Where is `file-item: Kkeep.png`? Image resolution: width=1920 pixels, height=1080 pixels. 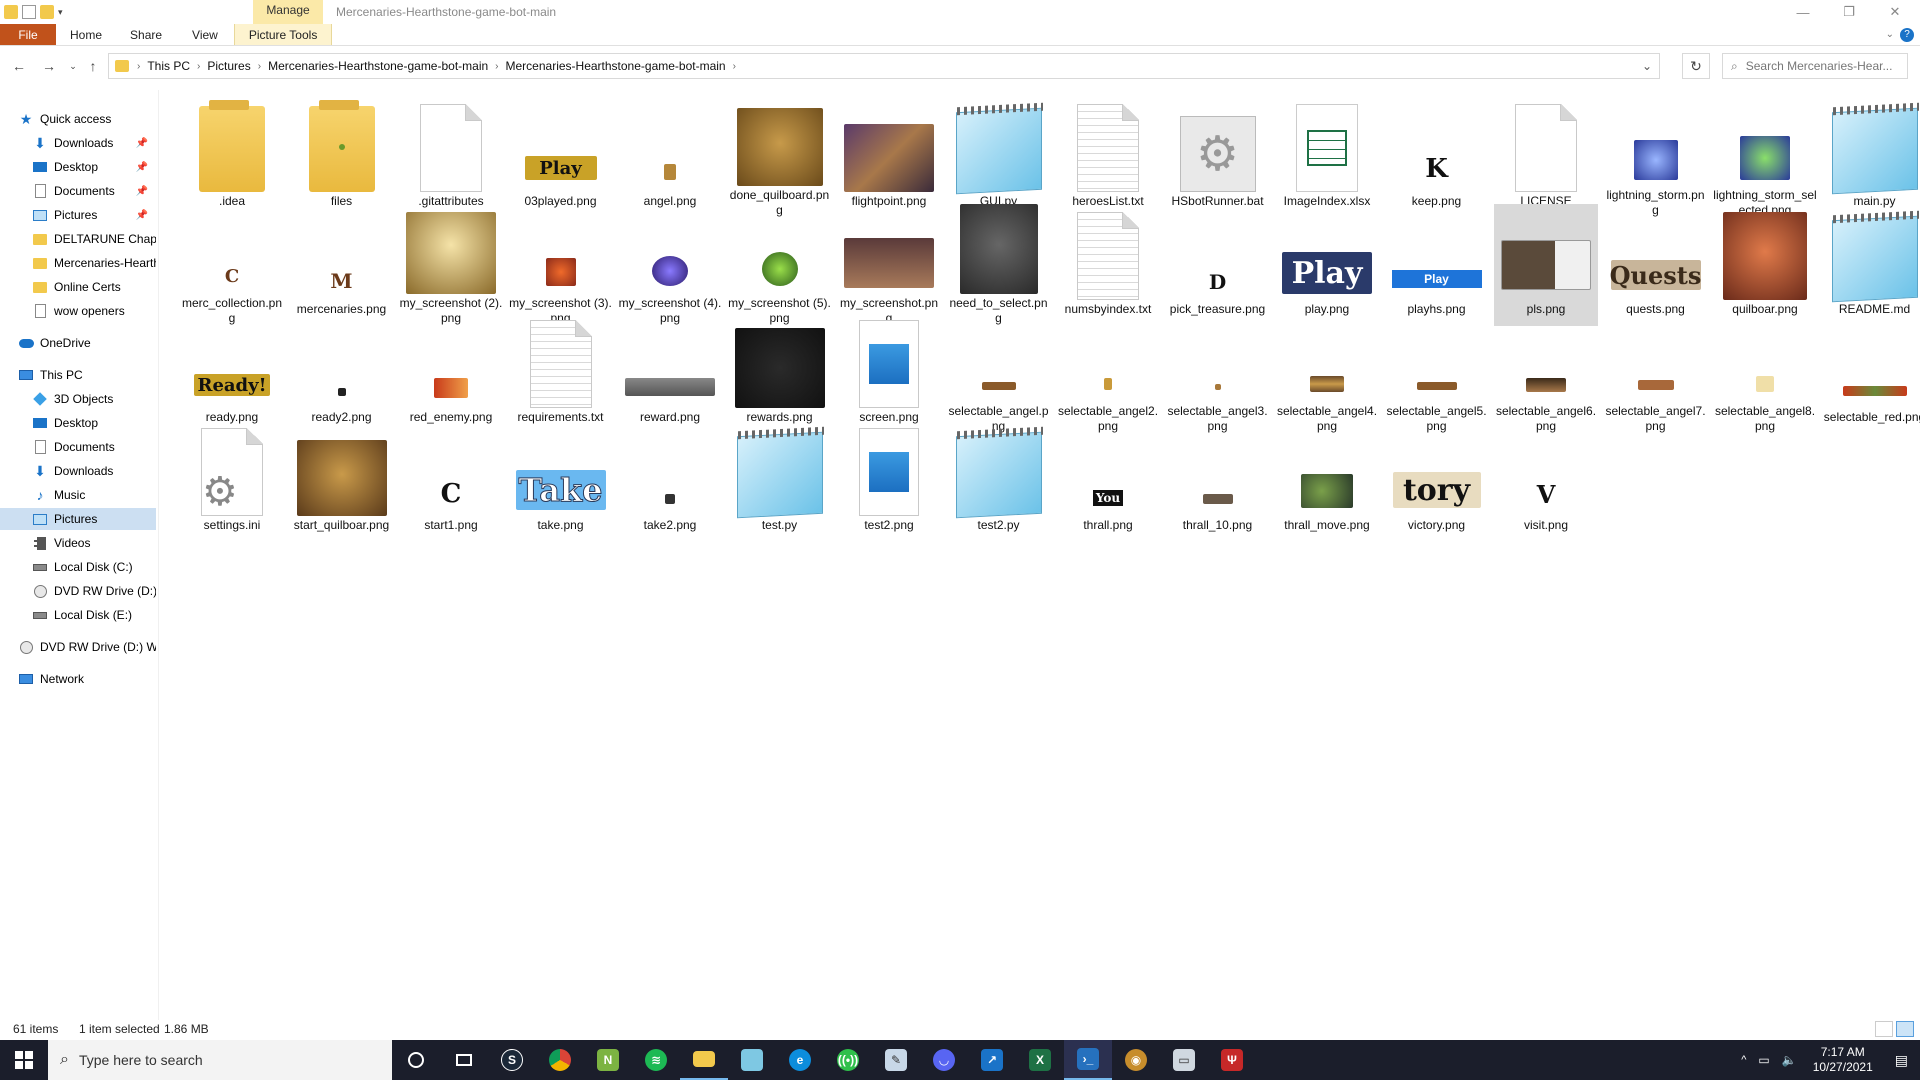 file-item: Kkeep.png is located at coordinates (1437, 157).